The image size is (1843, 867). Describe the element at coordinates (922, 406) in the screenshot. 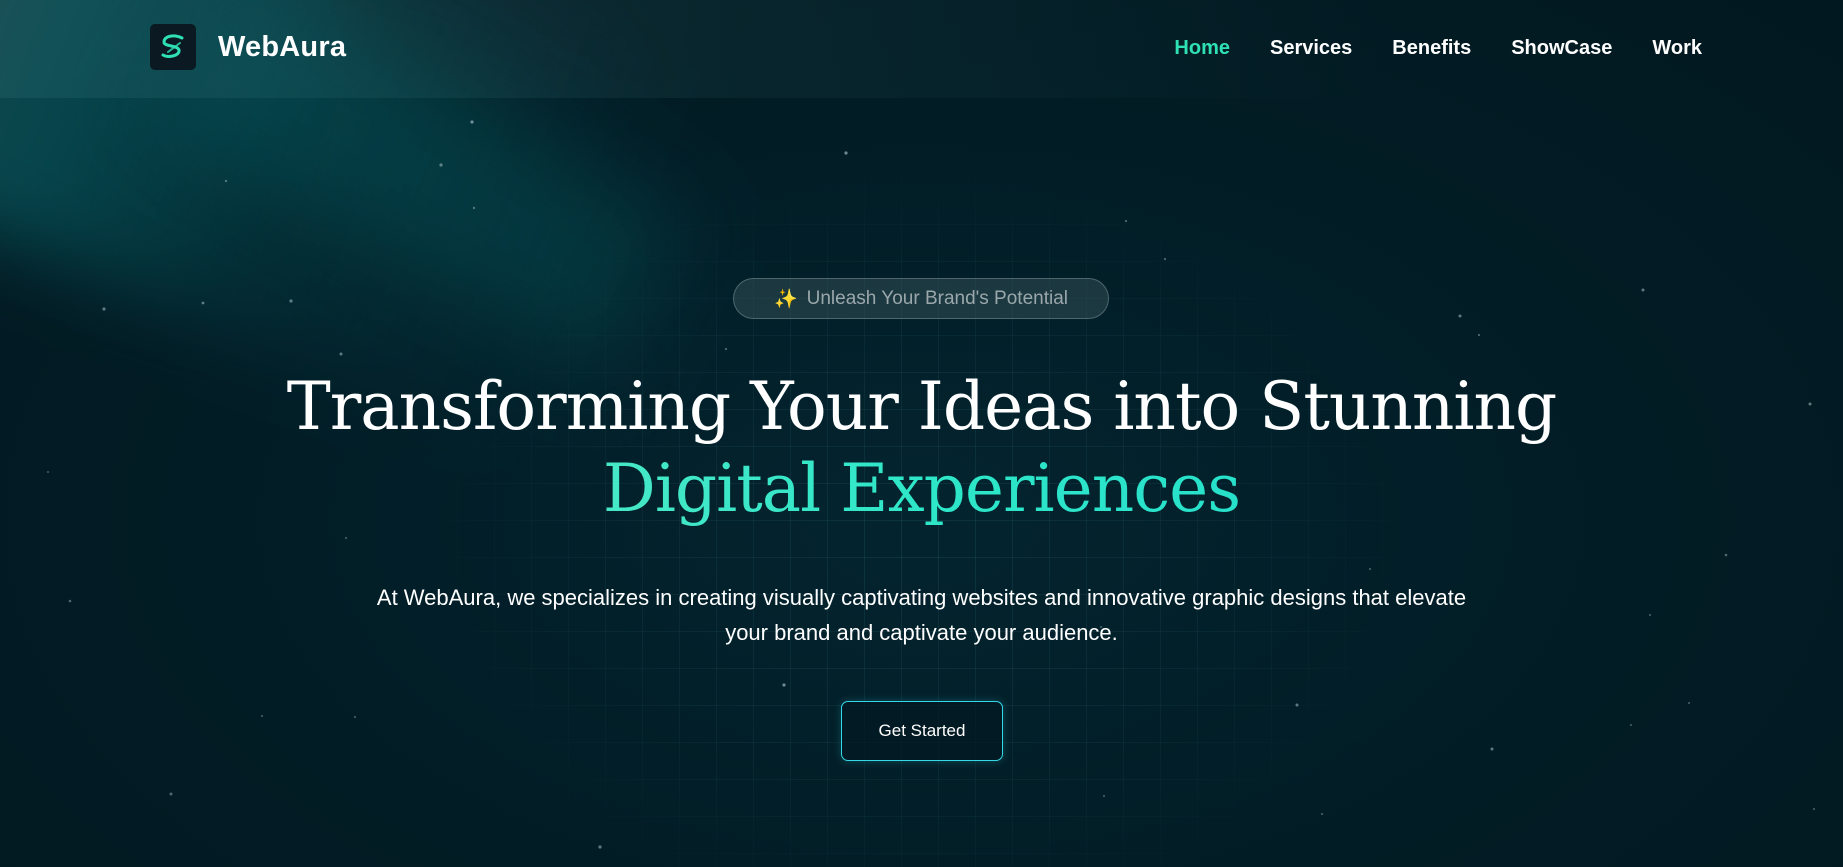

I see `hero-title-line1: Transforming Your Ideas into Stunning` at that location.